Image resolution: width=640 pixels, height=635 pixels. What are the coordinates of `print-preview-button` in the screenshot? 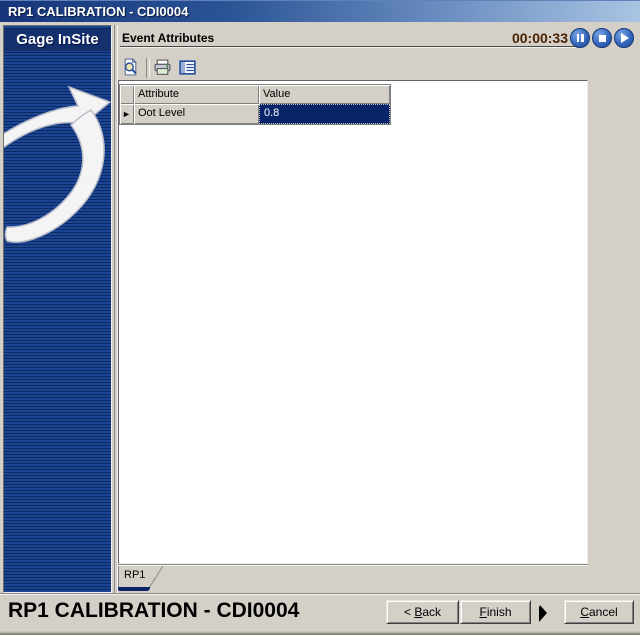 It's located at (130, 67).